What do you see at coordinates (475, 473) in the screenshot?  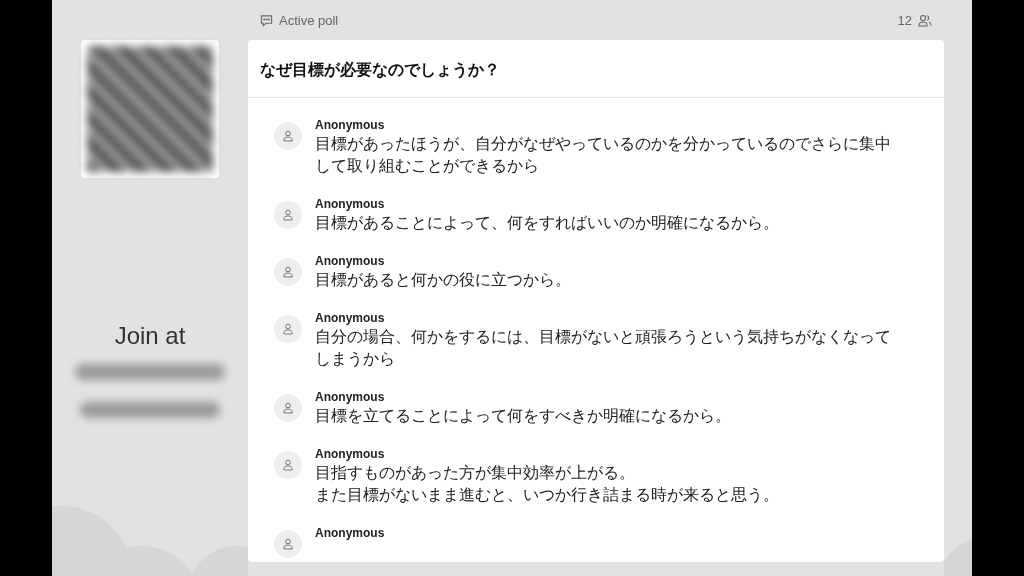 I see `response-text: 目指すものがあった方が集中効率が上がる。` at bounding box center [475, 473].